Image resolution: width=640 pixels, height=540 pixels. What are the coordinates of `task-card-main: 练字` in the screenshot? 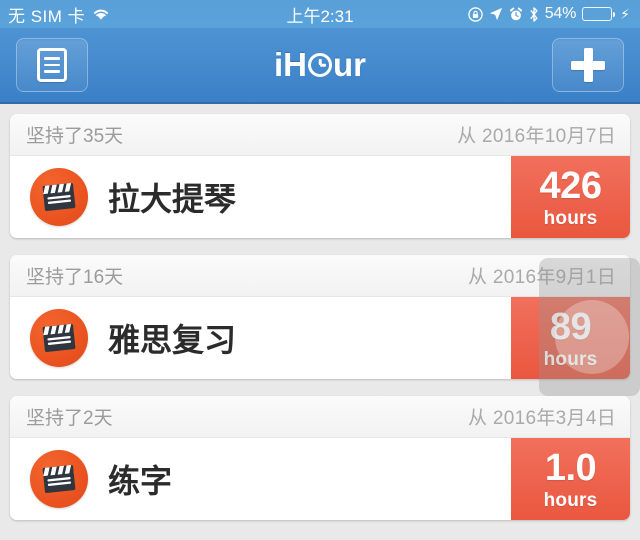 It's located at (260, 479).